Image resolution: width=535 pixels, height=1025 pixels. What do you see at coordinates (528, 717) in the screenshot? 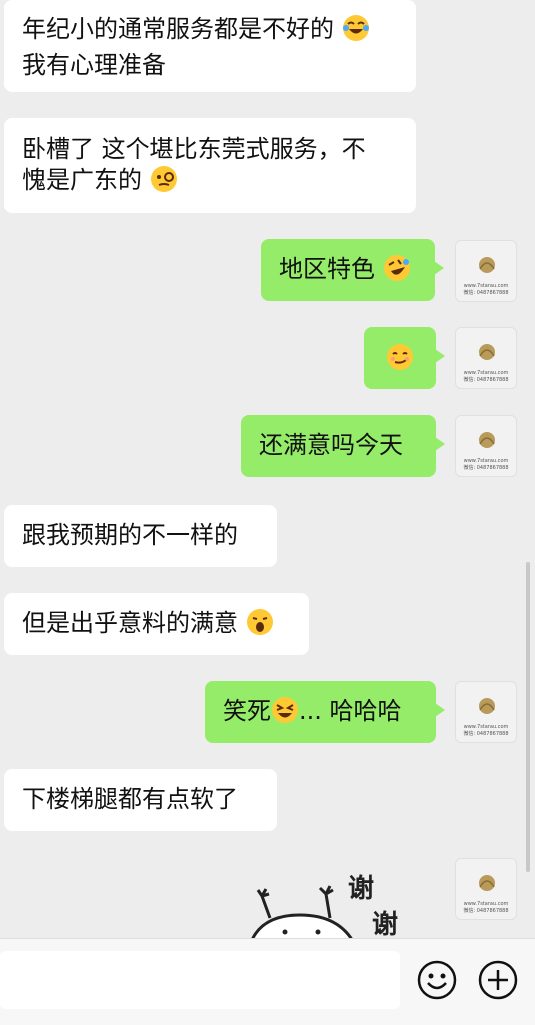
I see `scrollbar` at bounding box center [528, 717].